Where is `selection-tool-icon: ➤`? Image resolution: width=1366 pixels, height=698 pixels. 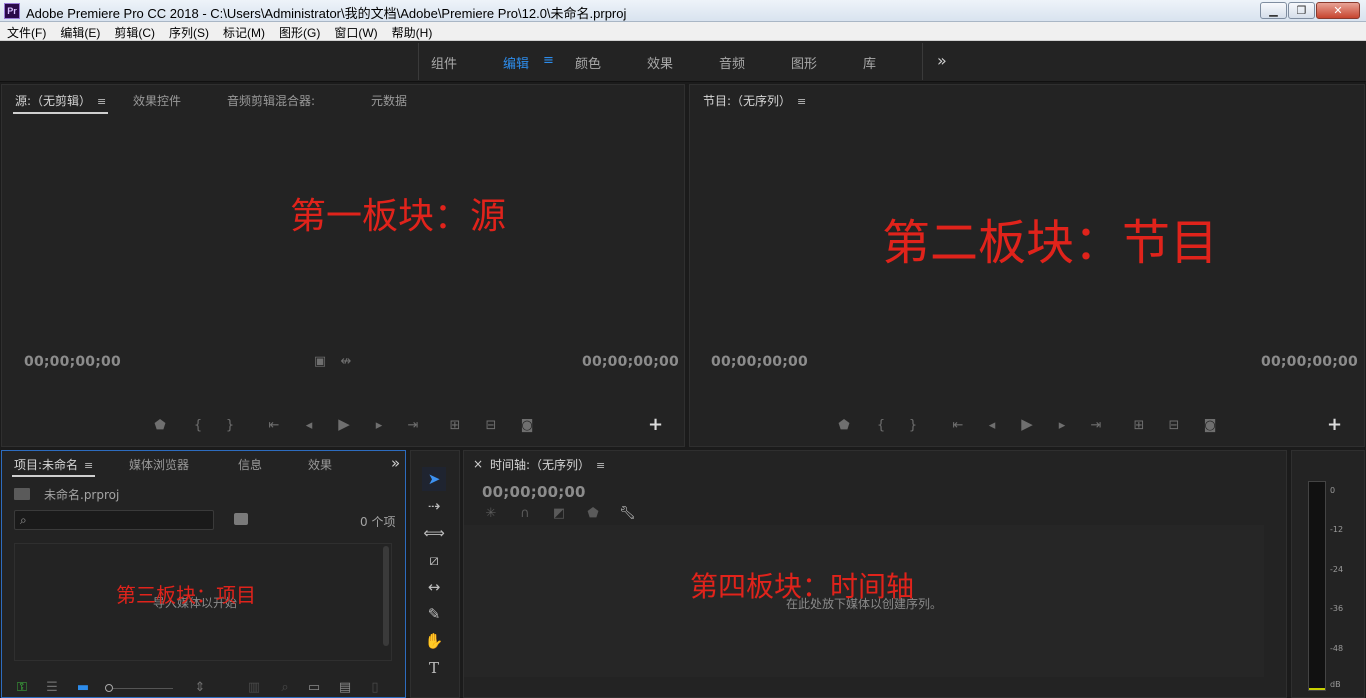
selection-tool-icon: ➤ is located at coordinates (434, 479).